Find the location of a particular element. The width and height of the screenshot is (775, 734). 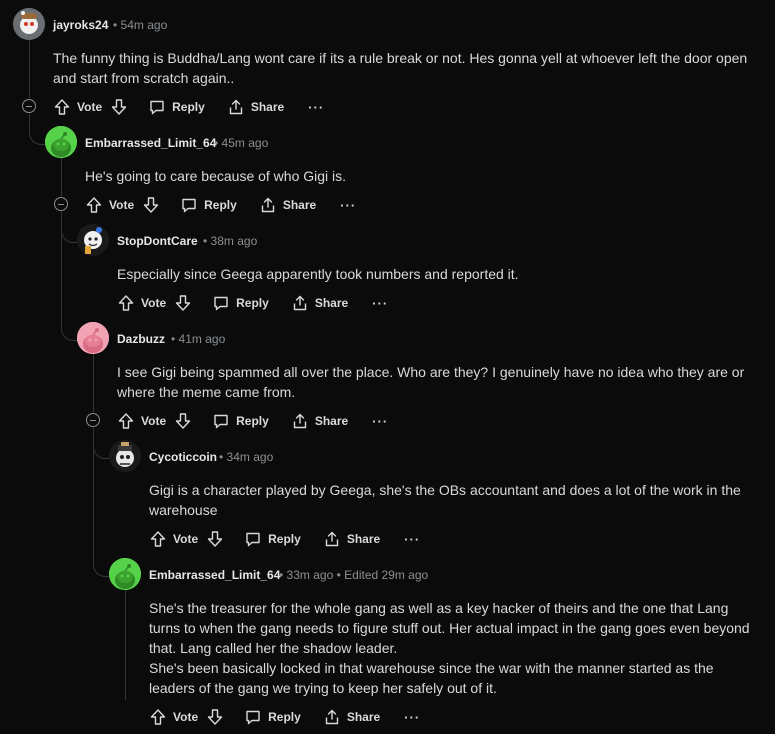

comment-meta: • 45m ago is located at coordinates (241, 143).